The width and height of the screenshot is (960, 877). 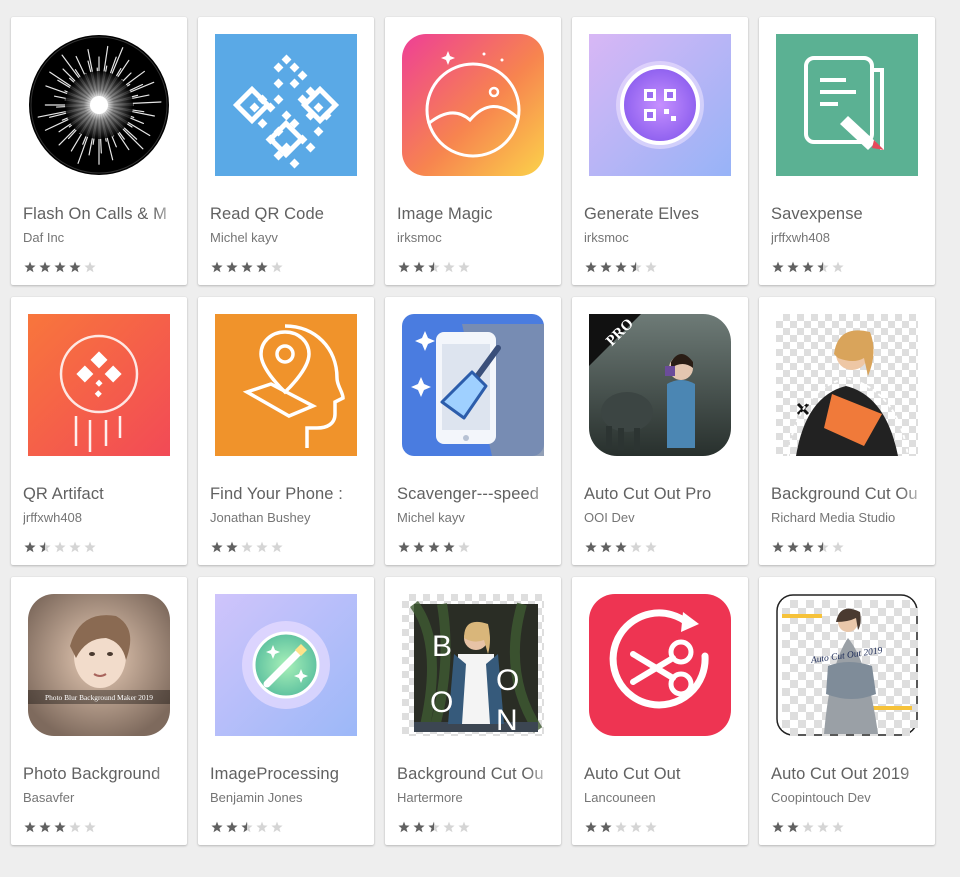 I want to click on icon-letter: B, so click(x=442, y=646).